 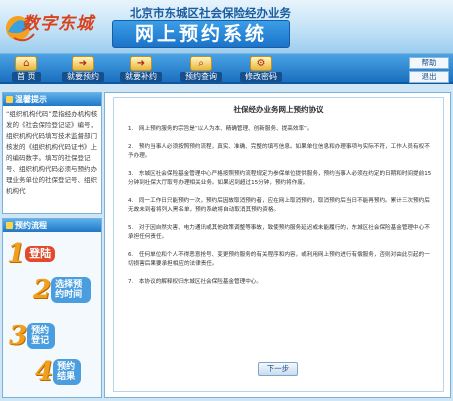 What do you see at coordinates (261, 63) in the screenshot?
I see `gear-icon: ⚙` at bounding box center [261, 63].